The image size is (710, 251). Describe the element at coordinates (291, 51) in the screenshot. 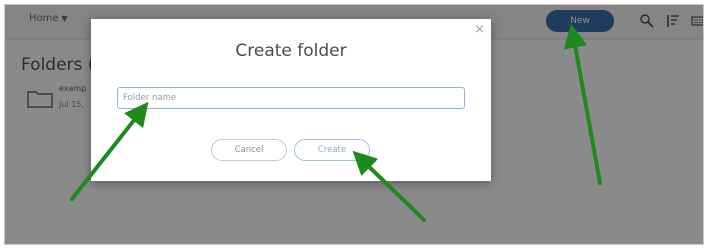

I see `dialog-title: Create folder` at that location.